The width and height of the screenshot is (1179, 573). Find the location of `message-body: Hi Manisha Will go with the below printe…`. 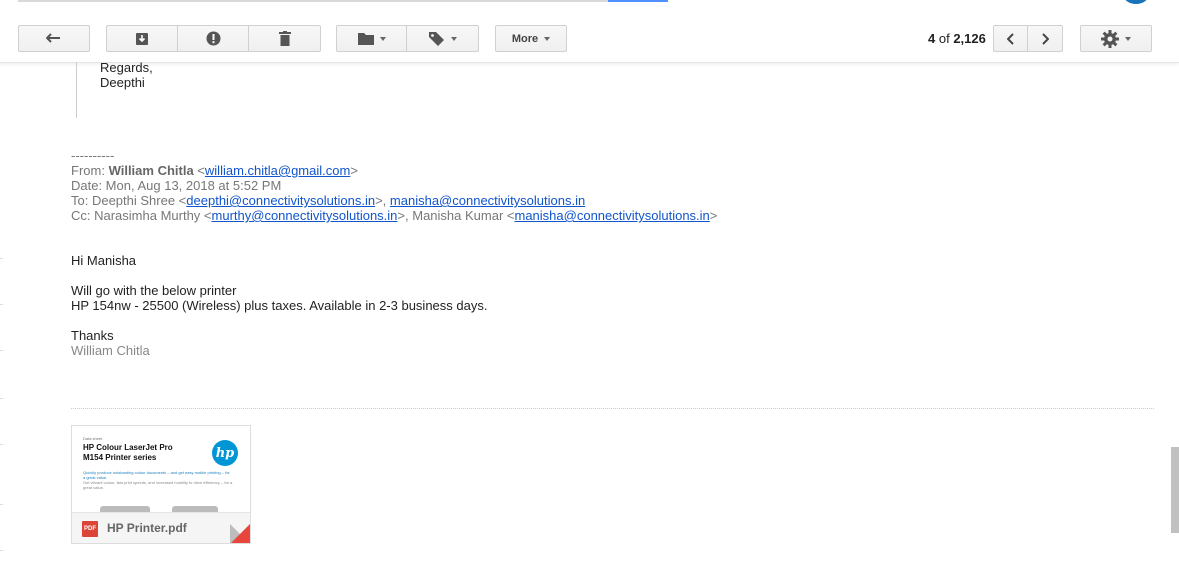

message-body: Hi Manisha Will go with the below printe… is located at coordinates (279, 305).